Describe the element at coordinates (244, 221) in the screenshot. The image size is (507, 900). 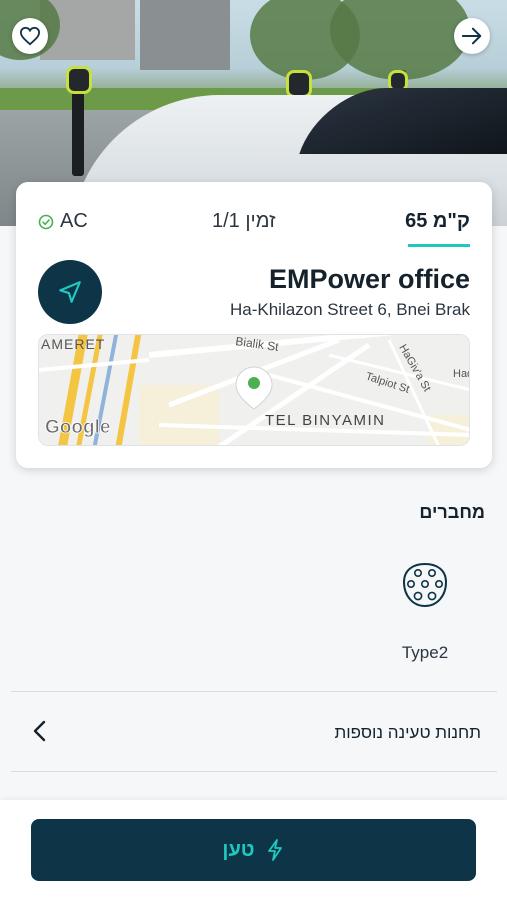
I see `station-availability: 1/1 זמין` at that location.